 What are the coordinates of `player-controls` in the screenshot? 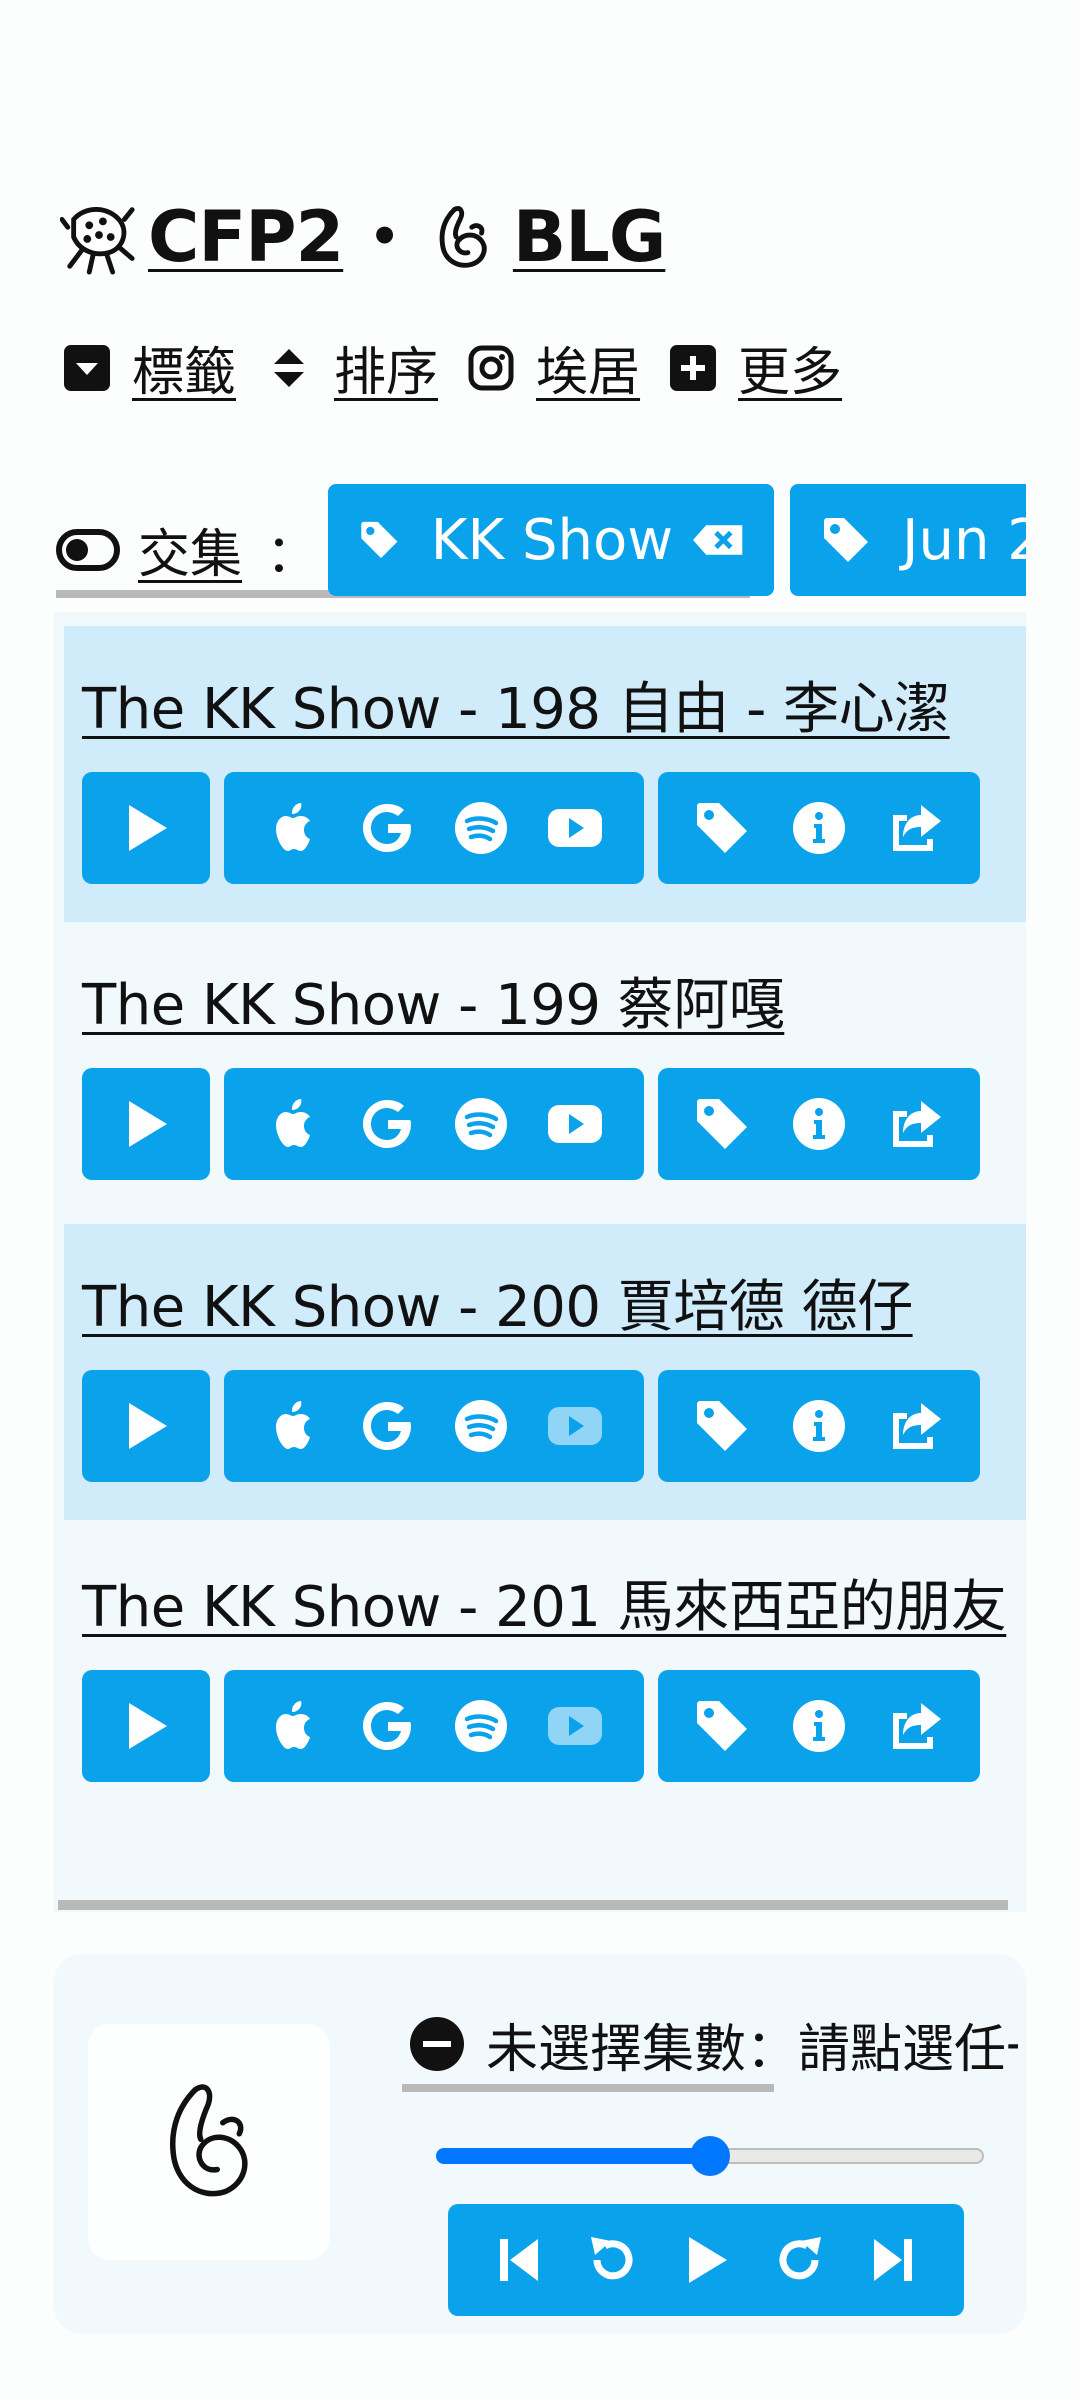 It's located at (706, 2260).